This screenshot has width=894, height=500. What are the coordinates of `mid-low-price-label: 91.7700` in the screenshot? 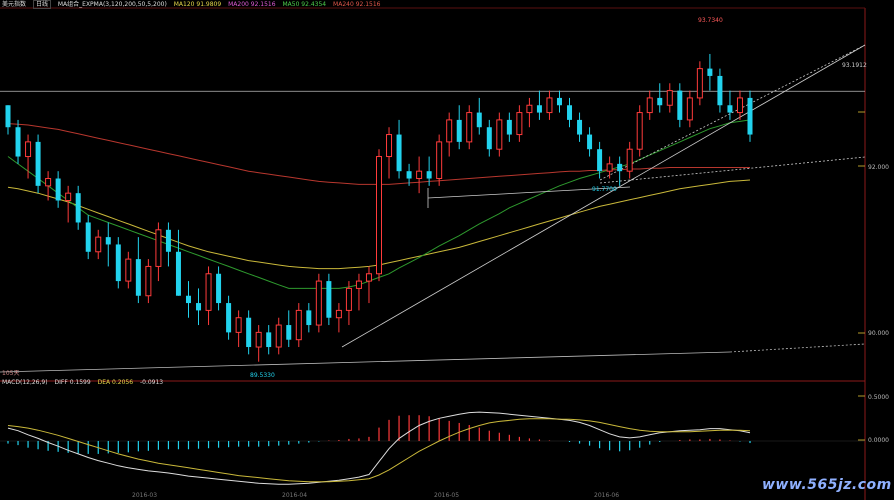 It's located at (604, 189).